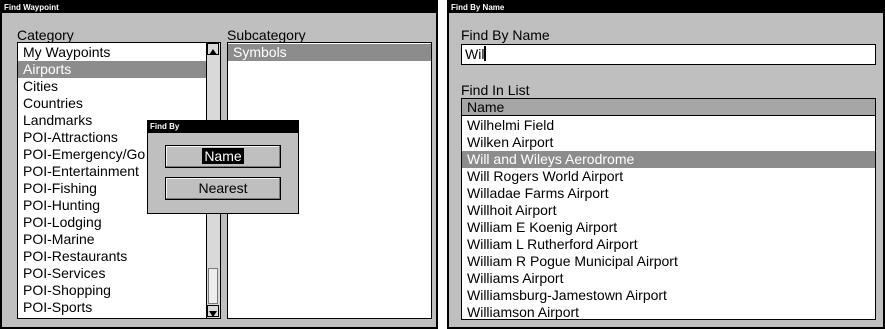 The image size is (885, 329). What do you see at coordinates (112, 103) in the screenshot?
I see `category-item: Countries` at bounding box center [112, 103].